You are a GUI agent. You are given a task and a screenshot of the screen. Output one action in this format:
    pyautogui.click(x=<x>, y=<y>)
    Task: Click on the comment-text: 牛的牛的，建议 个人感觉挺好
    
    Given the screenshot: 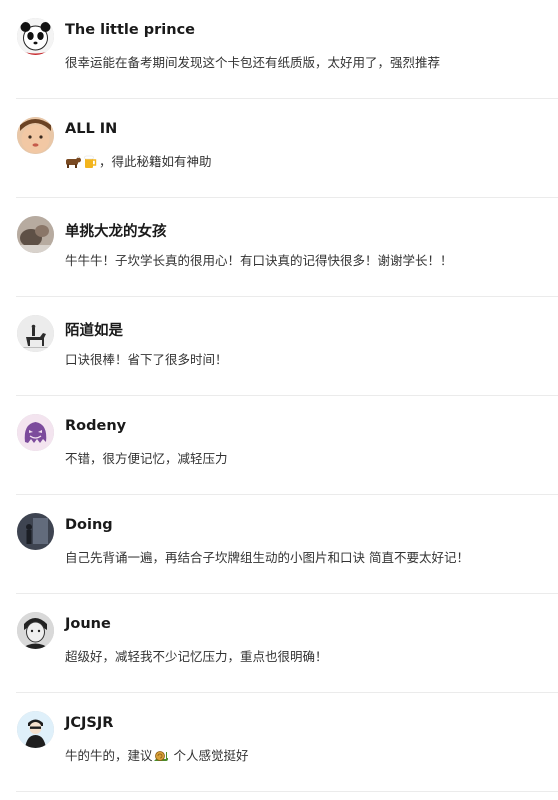 What is the action you would take?
    pyautogui.click(x=157, y=754)
    